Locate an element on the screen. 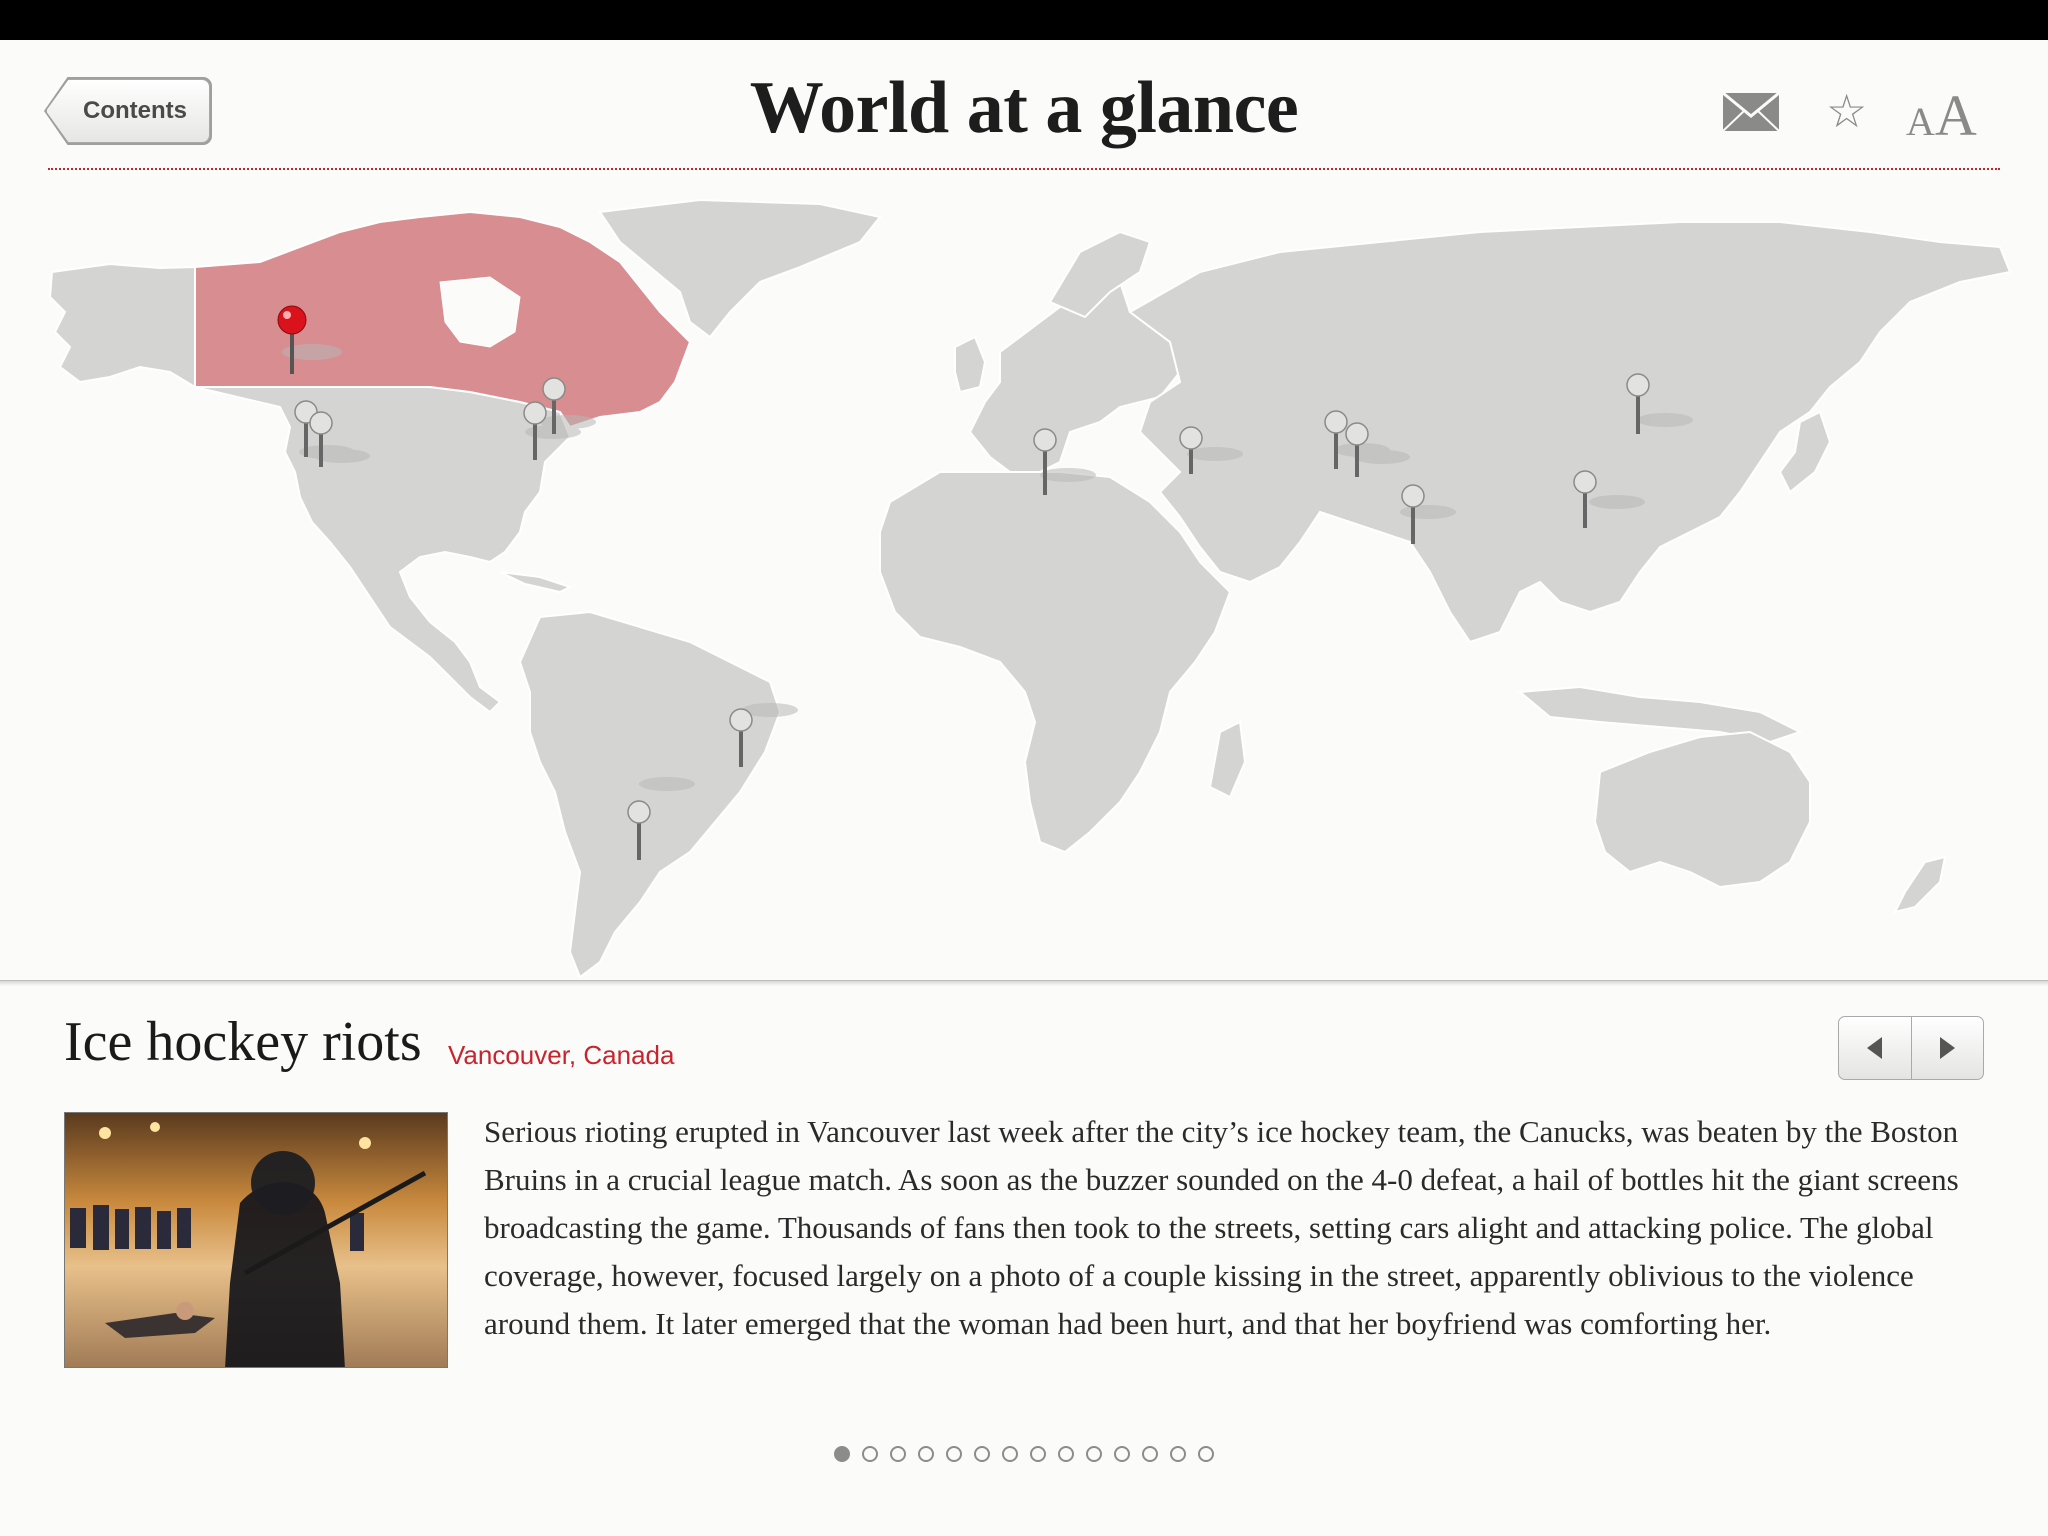 This screenshot has width=2048, height=1536. land-south-america is located at coordinates (650, 794).